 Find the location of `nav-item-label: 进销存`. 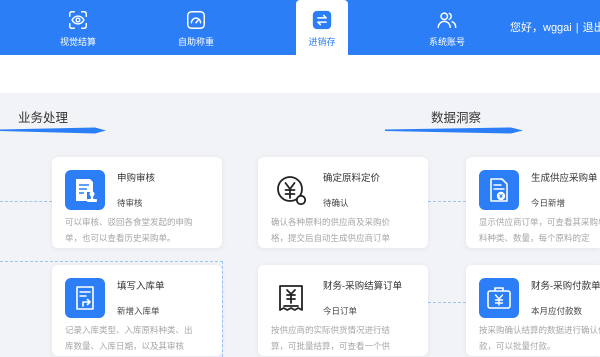

nav-item-label: 进销存 is located at coordinates (322, 42).